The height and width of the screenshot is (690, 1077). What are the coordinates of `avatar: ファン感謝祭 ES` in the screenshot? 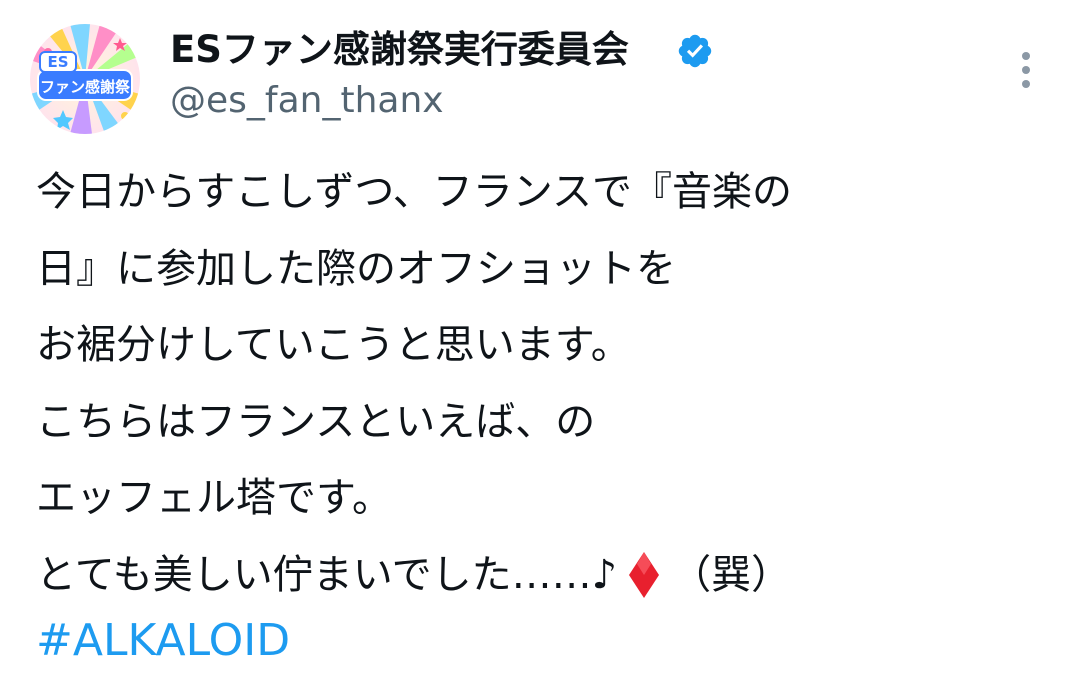 It's located at (85, 79).